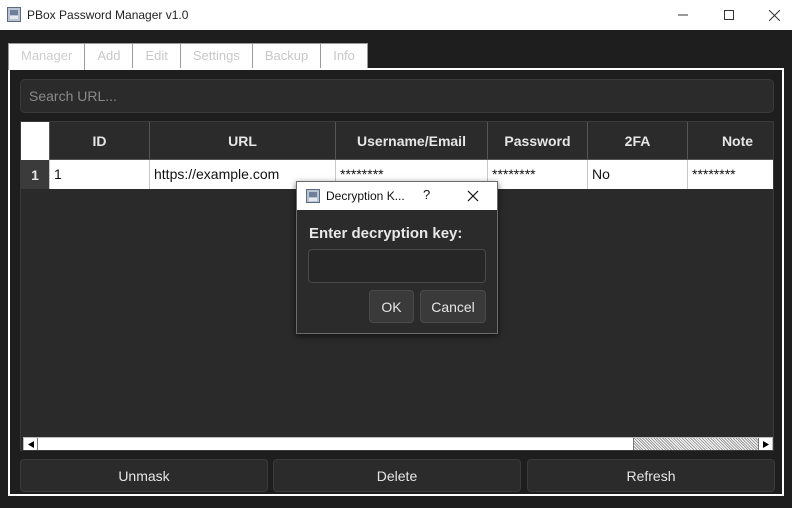 The height and width of the screenshot is (508, 792). I want to click on decryption-key-input, so click(397, 266).